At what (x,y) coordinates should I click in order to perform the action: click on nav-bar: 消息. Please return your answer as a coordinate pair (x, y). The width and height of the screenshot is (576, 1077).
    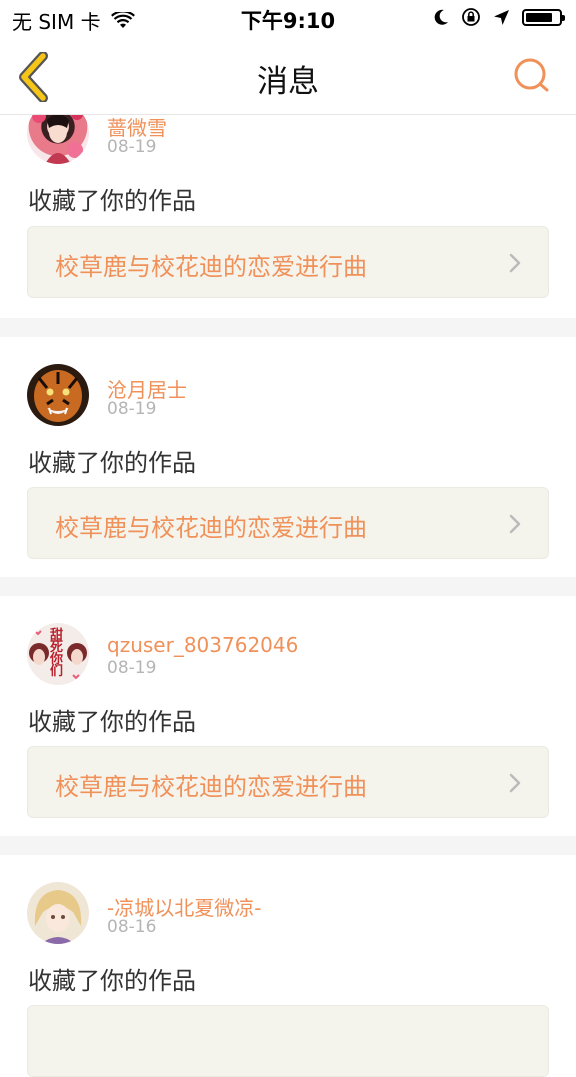
    Looking at the image, I should click on (288, 76).